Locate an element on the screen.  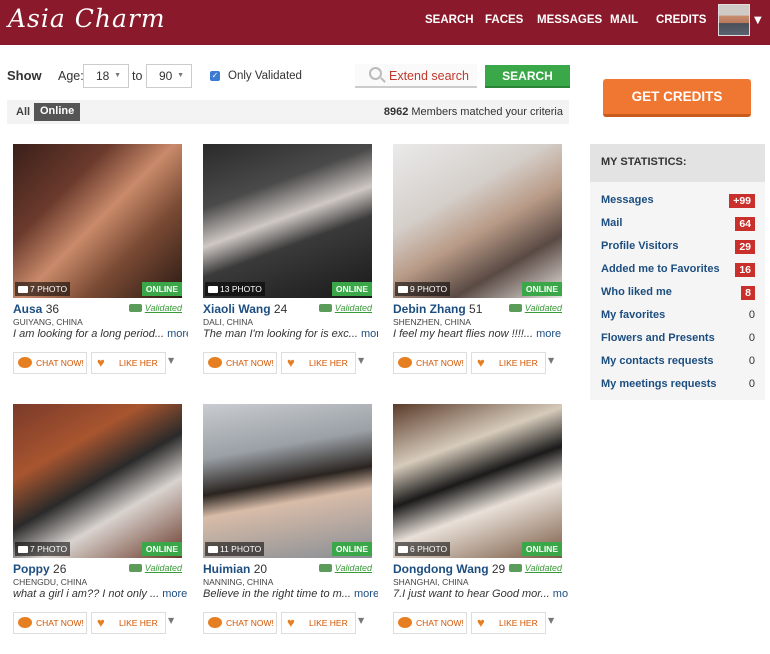
profile-age: 20 is located at coordinates (260, 569).